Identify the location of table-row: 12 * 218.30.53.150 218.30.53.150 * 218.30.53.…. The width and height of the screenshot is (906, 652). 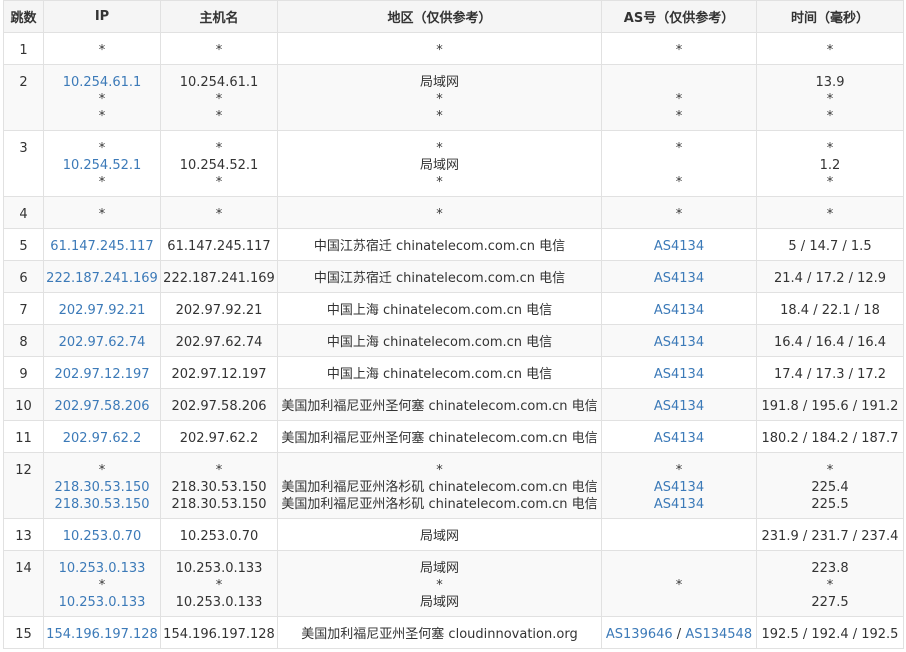
(453, 485).